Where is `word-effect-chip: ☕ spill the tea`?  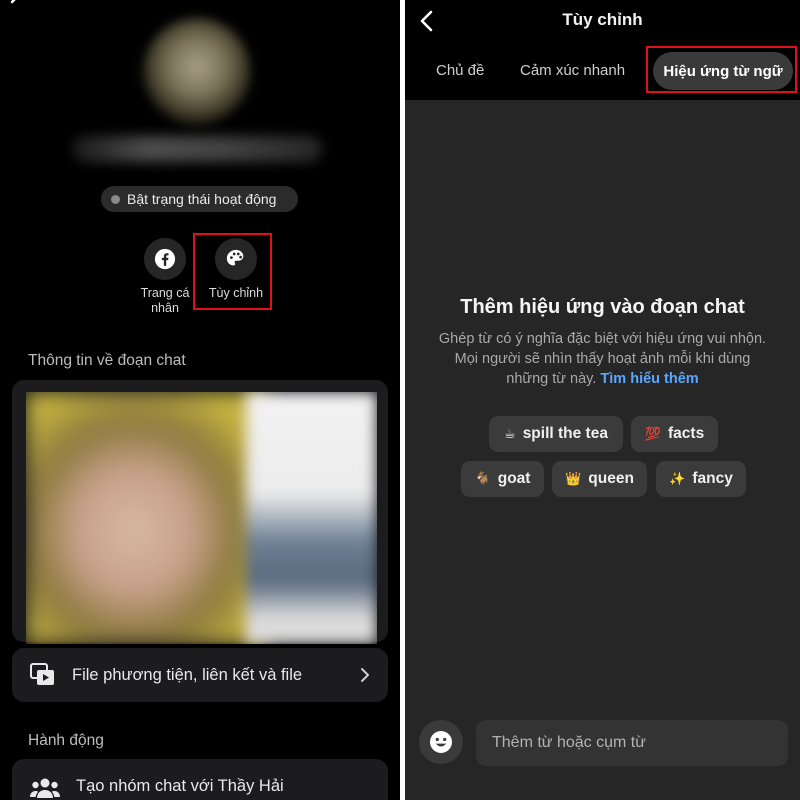
word-effect-chip: ☕ spill the tea is located at coordinates (556, 434).